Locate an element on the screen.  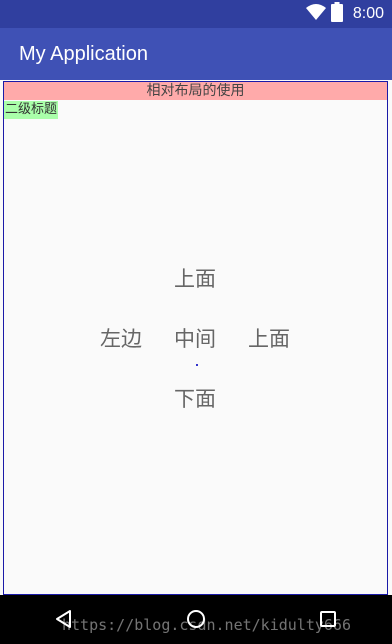
navigation-bar: https://blog.csdn.net/kidulty666 is located at coordinates (196, 619).